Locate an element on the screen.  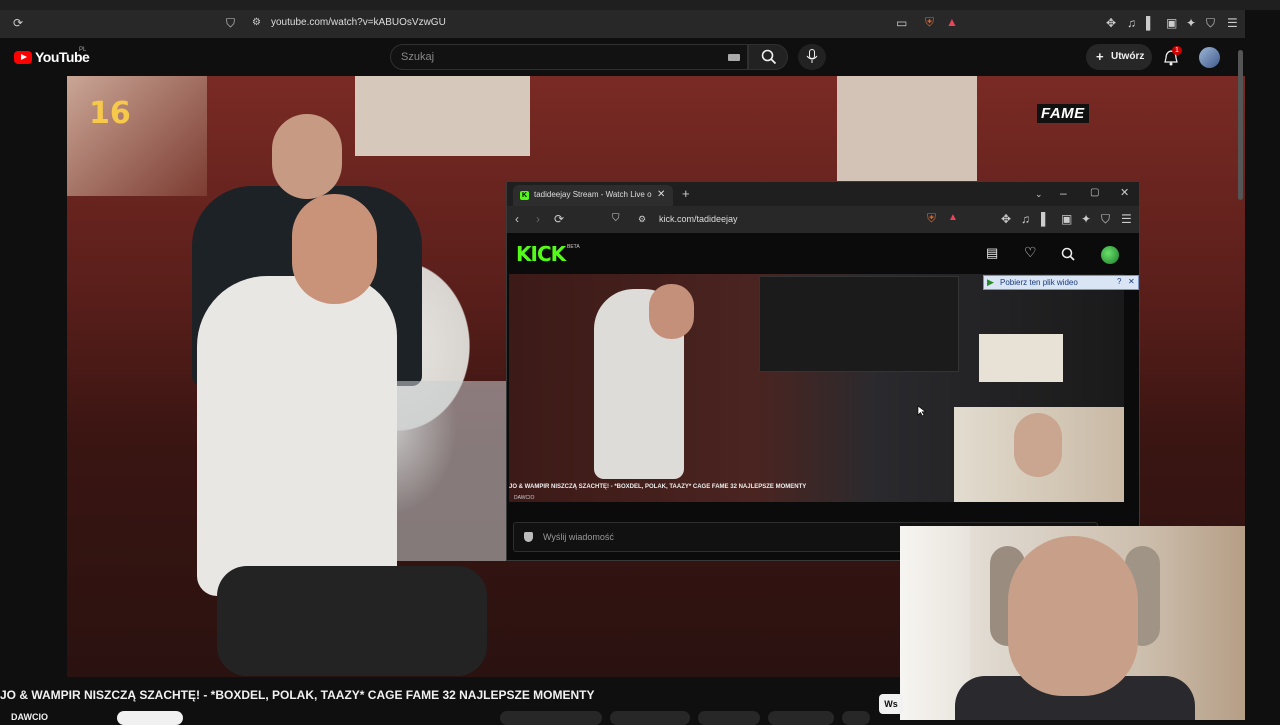
create-label: Utwórz is located at coordinates (1128, 56).